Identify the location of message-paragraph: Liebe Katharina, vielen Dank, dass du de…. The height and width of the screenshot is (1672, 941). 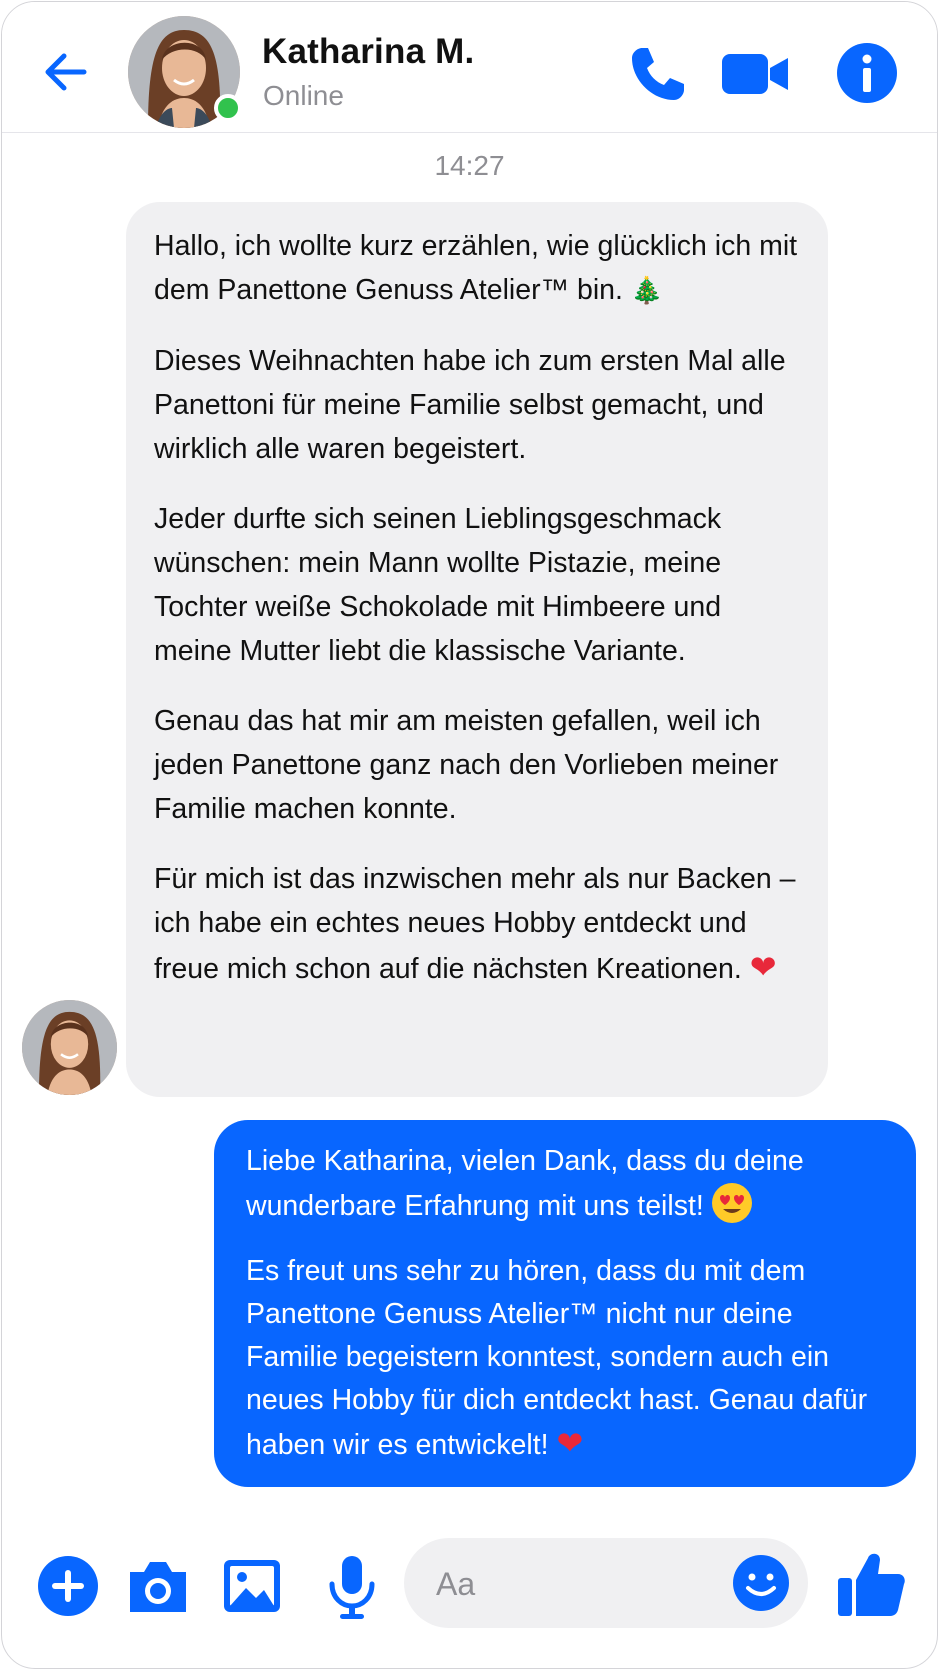
(525, 1184).